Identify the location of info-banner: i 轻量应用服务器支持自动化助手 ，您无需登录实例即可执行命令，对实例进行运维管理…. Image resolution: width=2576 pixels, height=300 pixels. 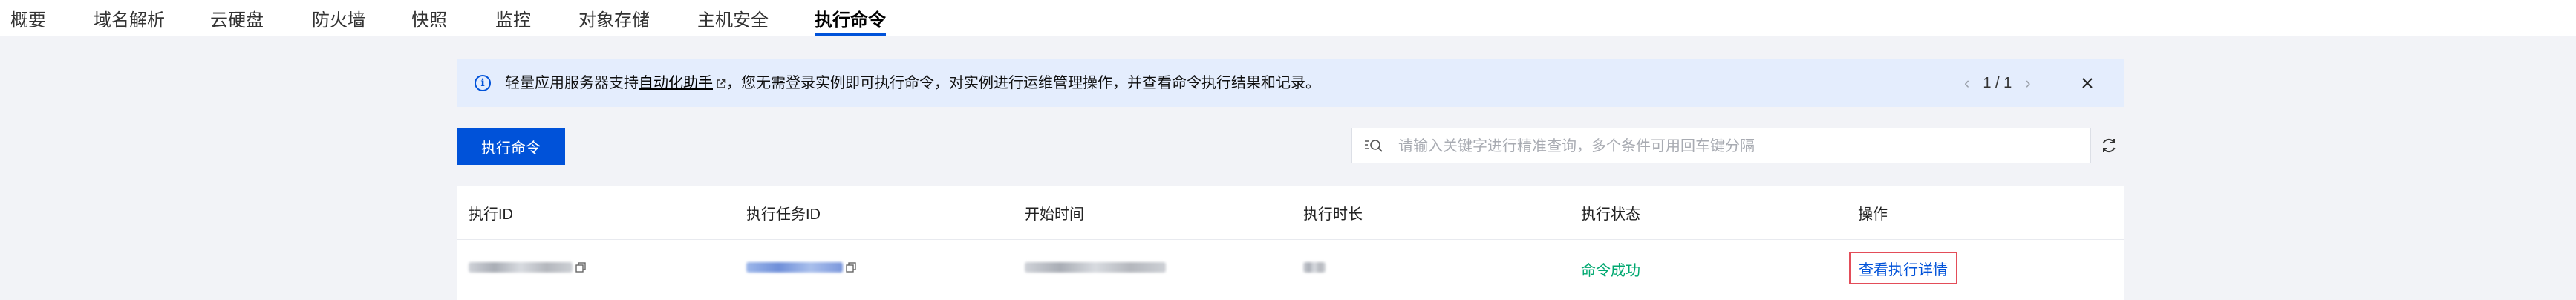
(1290, 83).